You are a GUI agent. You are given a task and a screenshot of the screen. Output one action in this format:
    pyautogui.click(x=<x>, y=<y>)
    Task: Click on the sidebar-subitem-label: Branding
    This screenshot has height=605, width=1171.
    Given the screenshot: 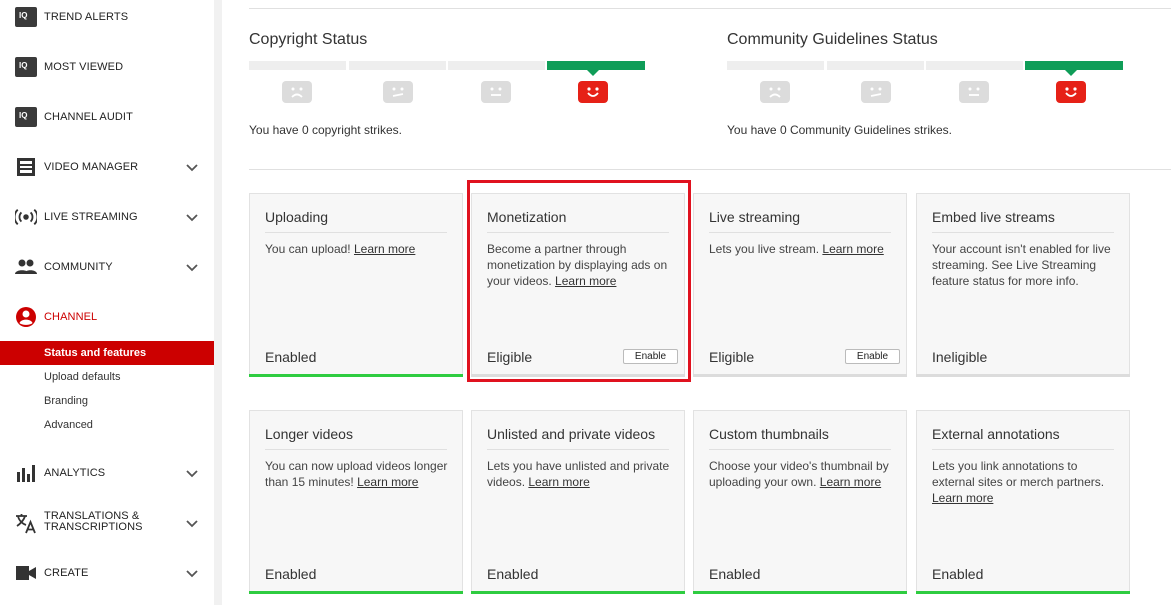 What is the action you would take?
    pyautogui.click(x=66, y=401)
    